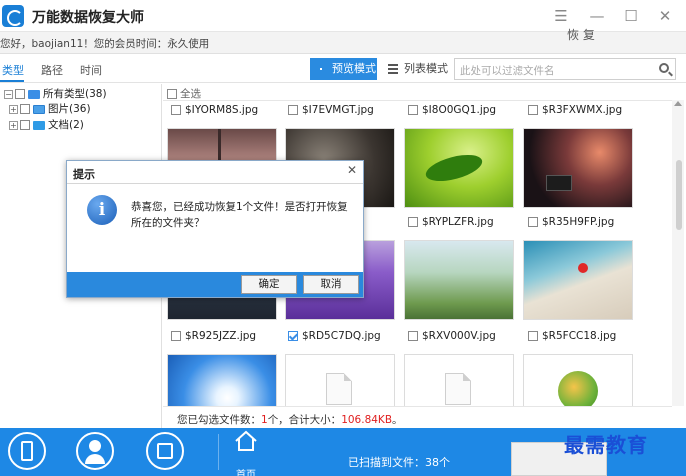  What do you see at coordinates (426, 68) in the screenshot?
I see `list-mode-label: 列表模式` at bounding box center [426, 68].